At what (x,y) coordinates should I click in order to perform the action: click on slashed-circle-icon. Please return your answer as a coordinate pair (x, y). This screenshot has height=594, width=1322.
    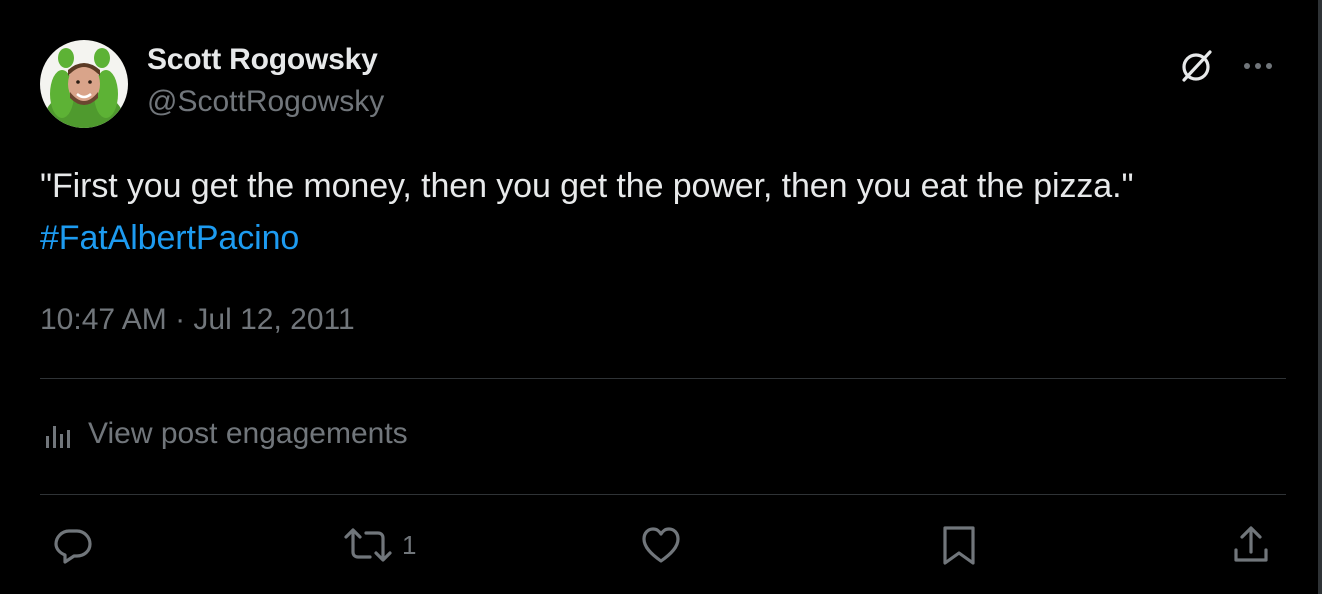
    Looking at the image, I should click on (1197, 66).